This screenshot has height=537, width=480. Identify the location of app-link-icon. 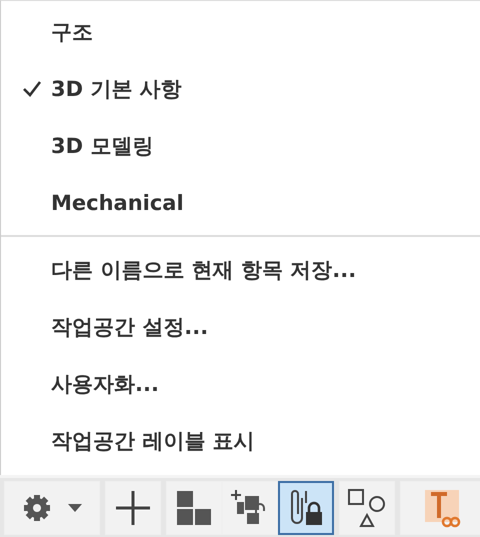
(443, 508).